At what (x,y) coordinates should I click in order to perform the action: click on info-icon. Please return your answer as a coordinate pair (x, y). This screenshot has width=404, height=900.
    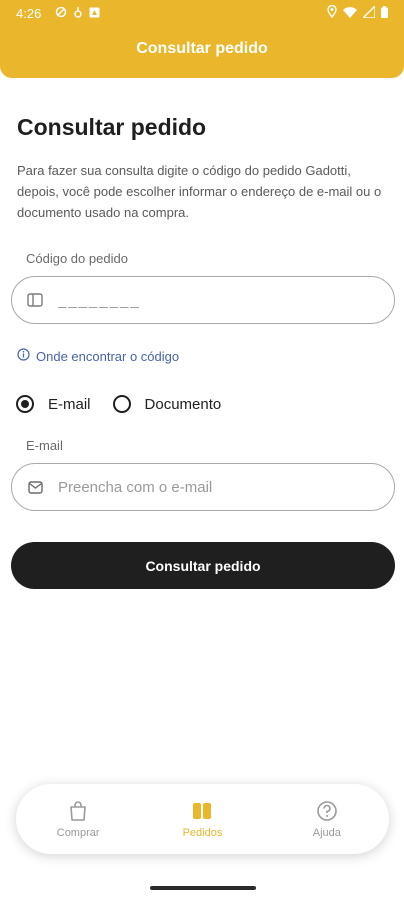
    Looking at the image, I should click on (23, 356).